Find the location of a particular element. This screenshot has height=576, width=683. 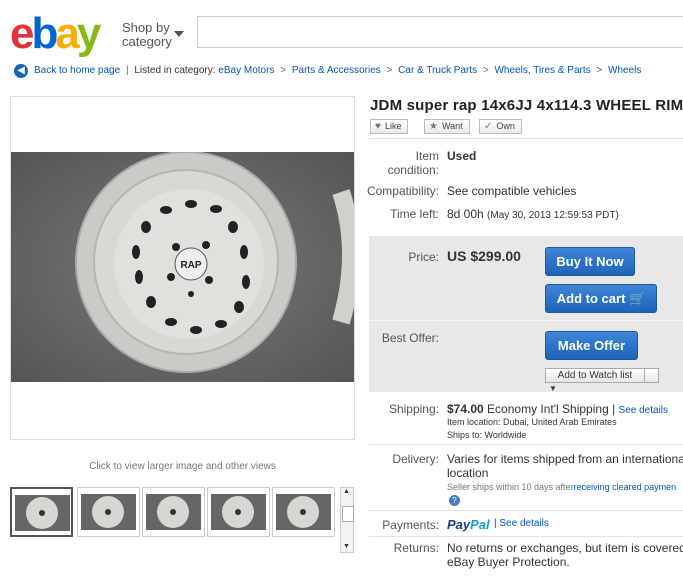

item-title: JDM super rap 14x6JJ 4x114.3 WHEEL RIM is located at coordinates (526, 105).